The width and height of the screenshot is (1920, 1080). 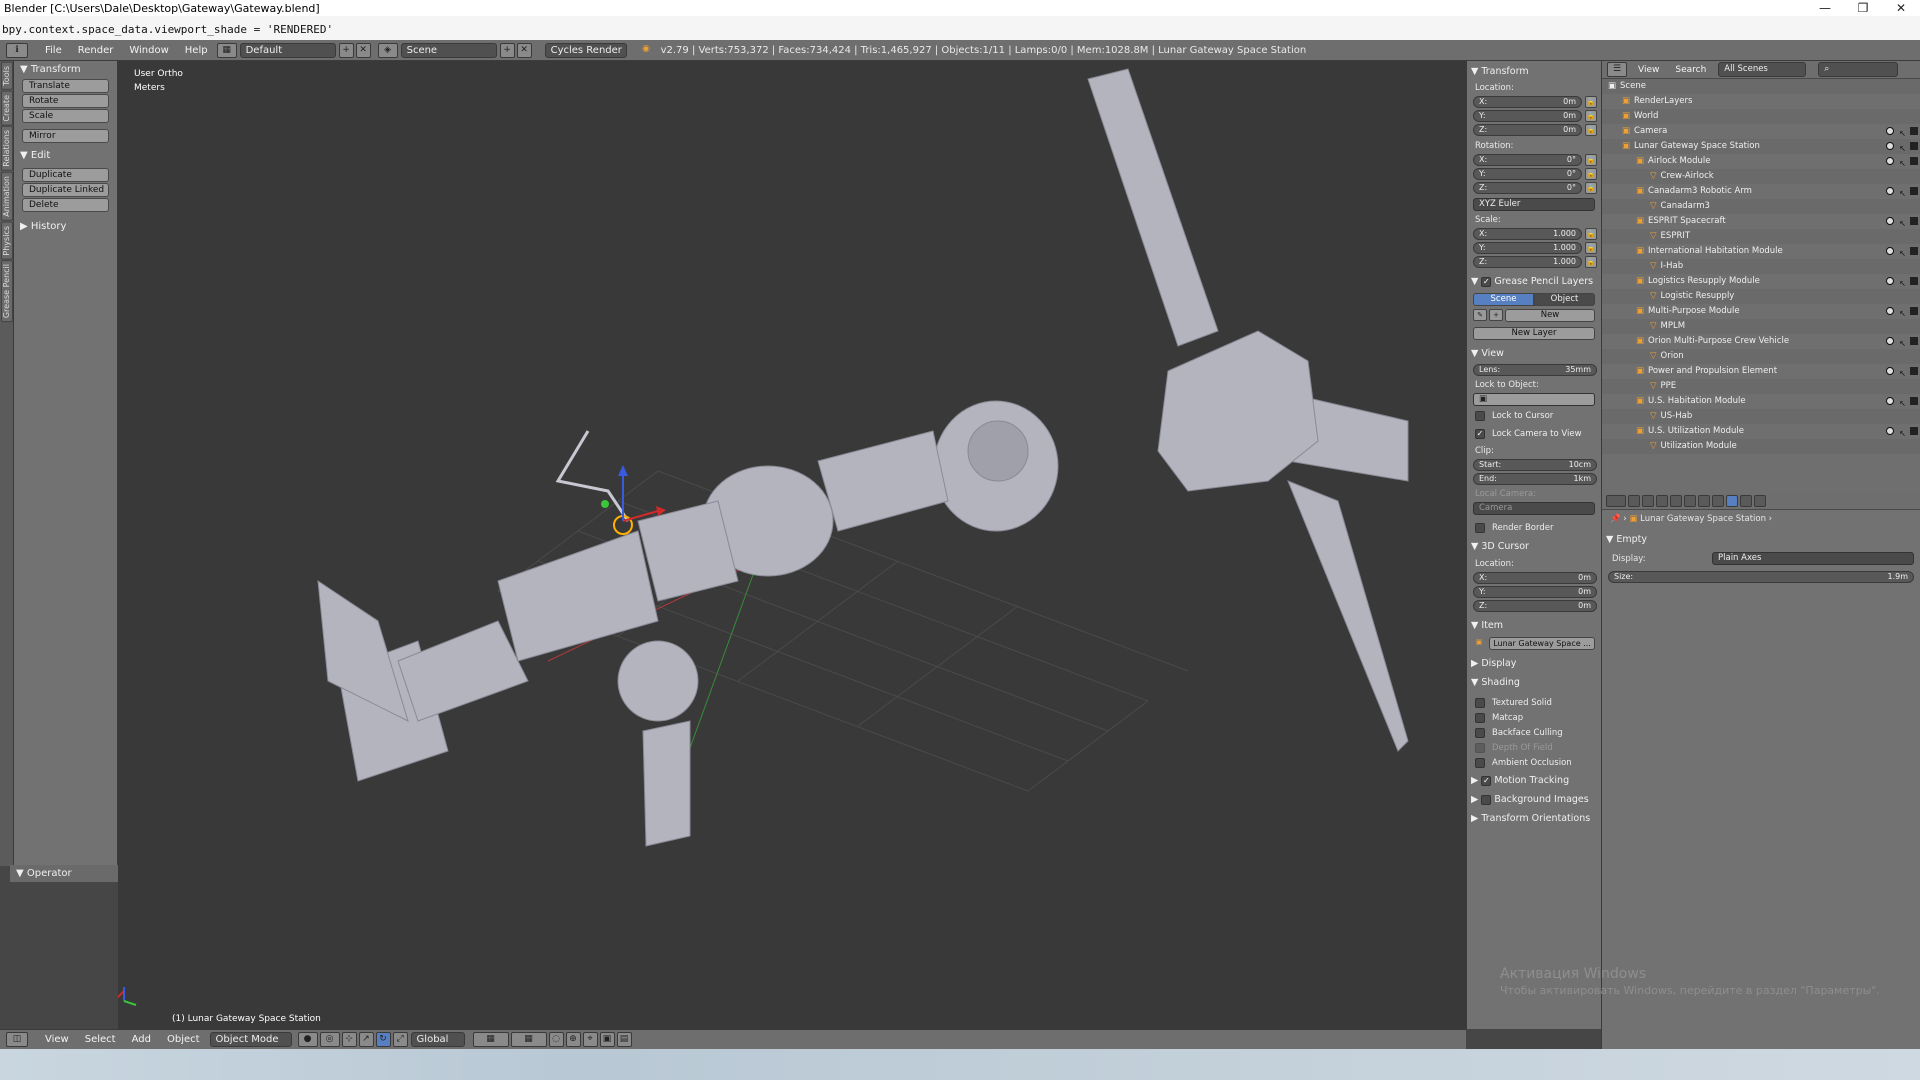 What do you see at coordinates (1825, 8) in the screenshot?
I see `minimize-button: —` at bounding box center [1825, 8].